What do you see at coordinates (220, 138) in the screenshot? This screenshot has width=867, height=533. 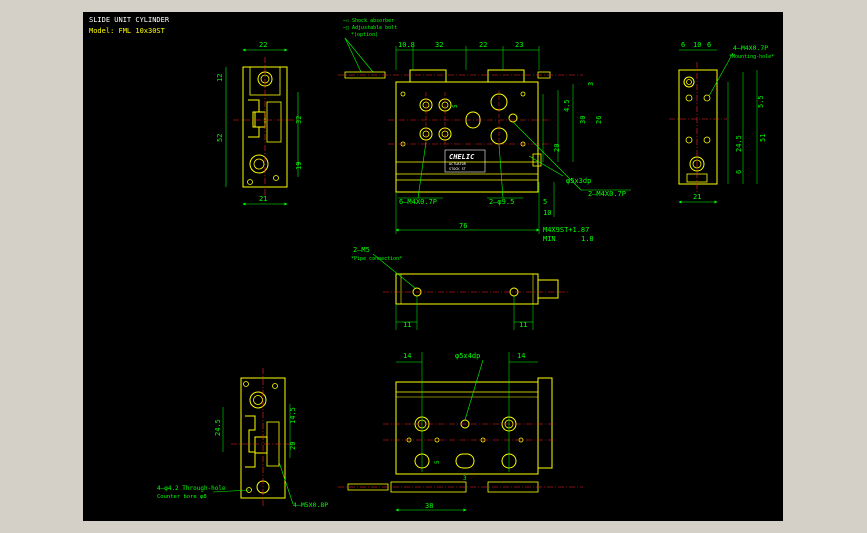 I see `dim-left-52: 52` at bounding box center [220, 138].